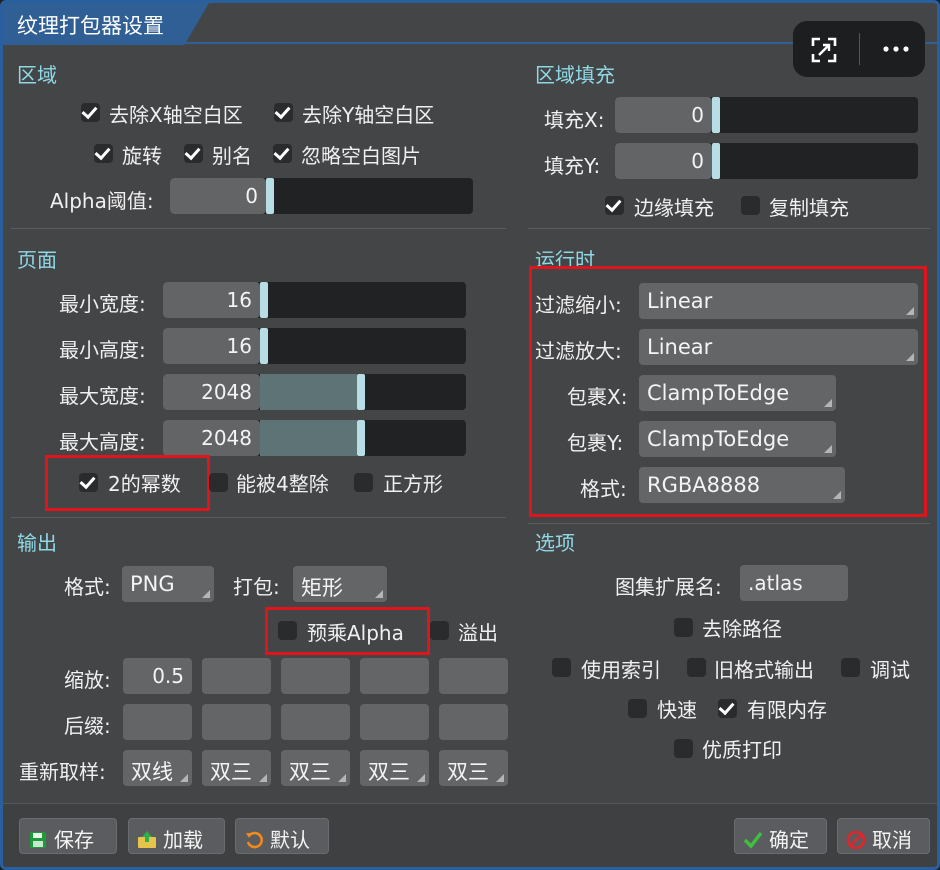  What do you see at coordinates (282, 153) in the screenshot?
I see `ignore-blank-checkbox` at bounding box center [282, 153].